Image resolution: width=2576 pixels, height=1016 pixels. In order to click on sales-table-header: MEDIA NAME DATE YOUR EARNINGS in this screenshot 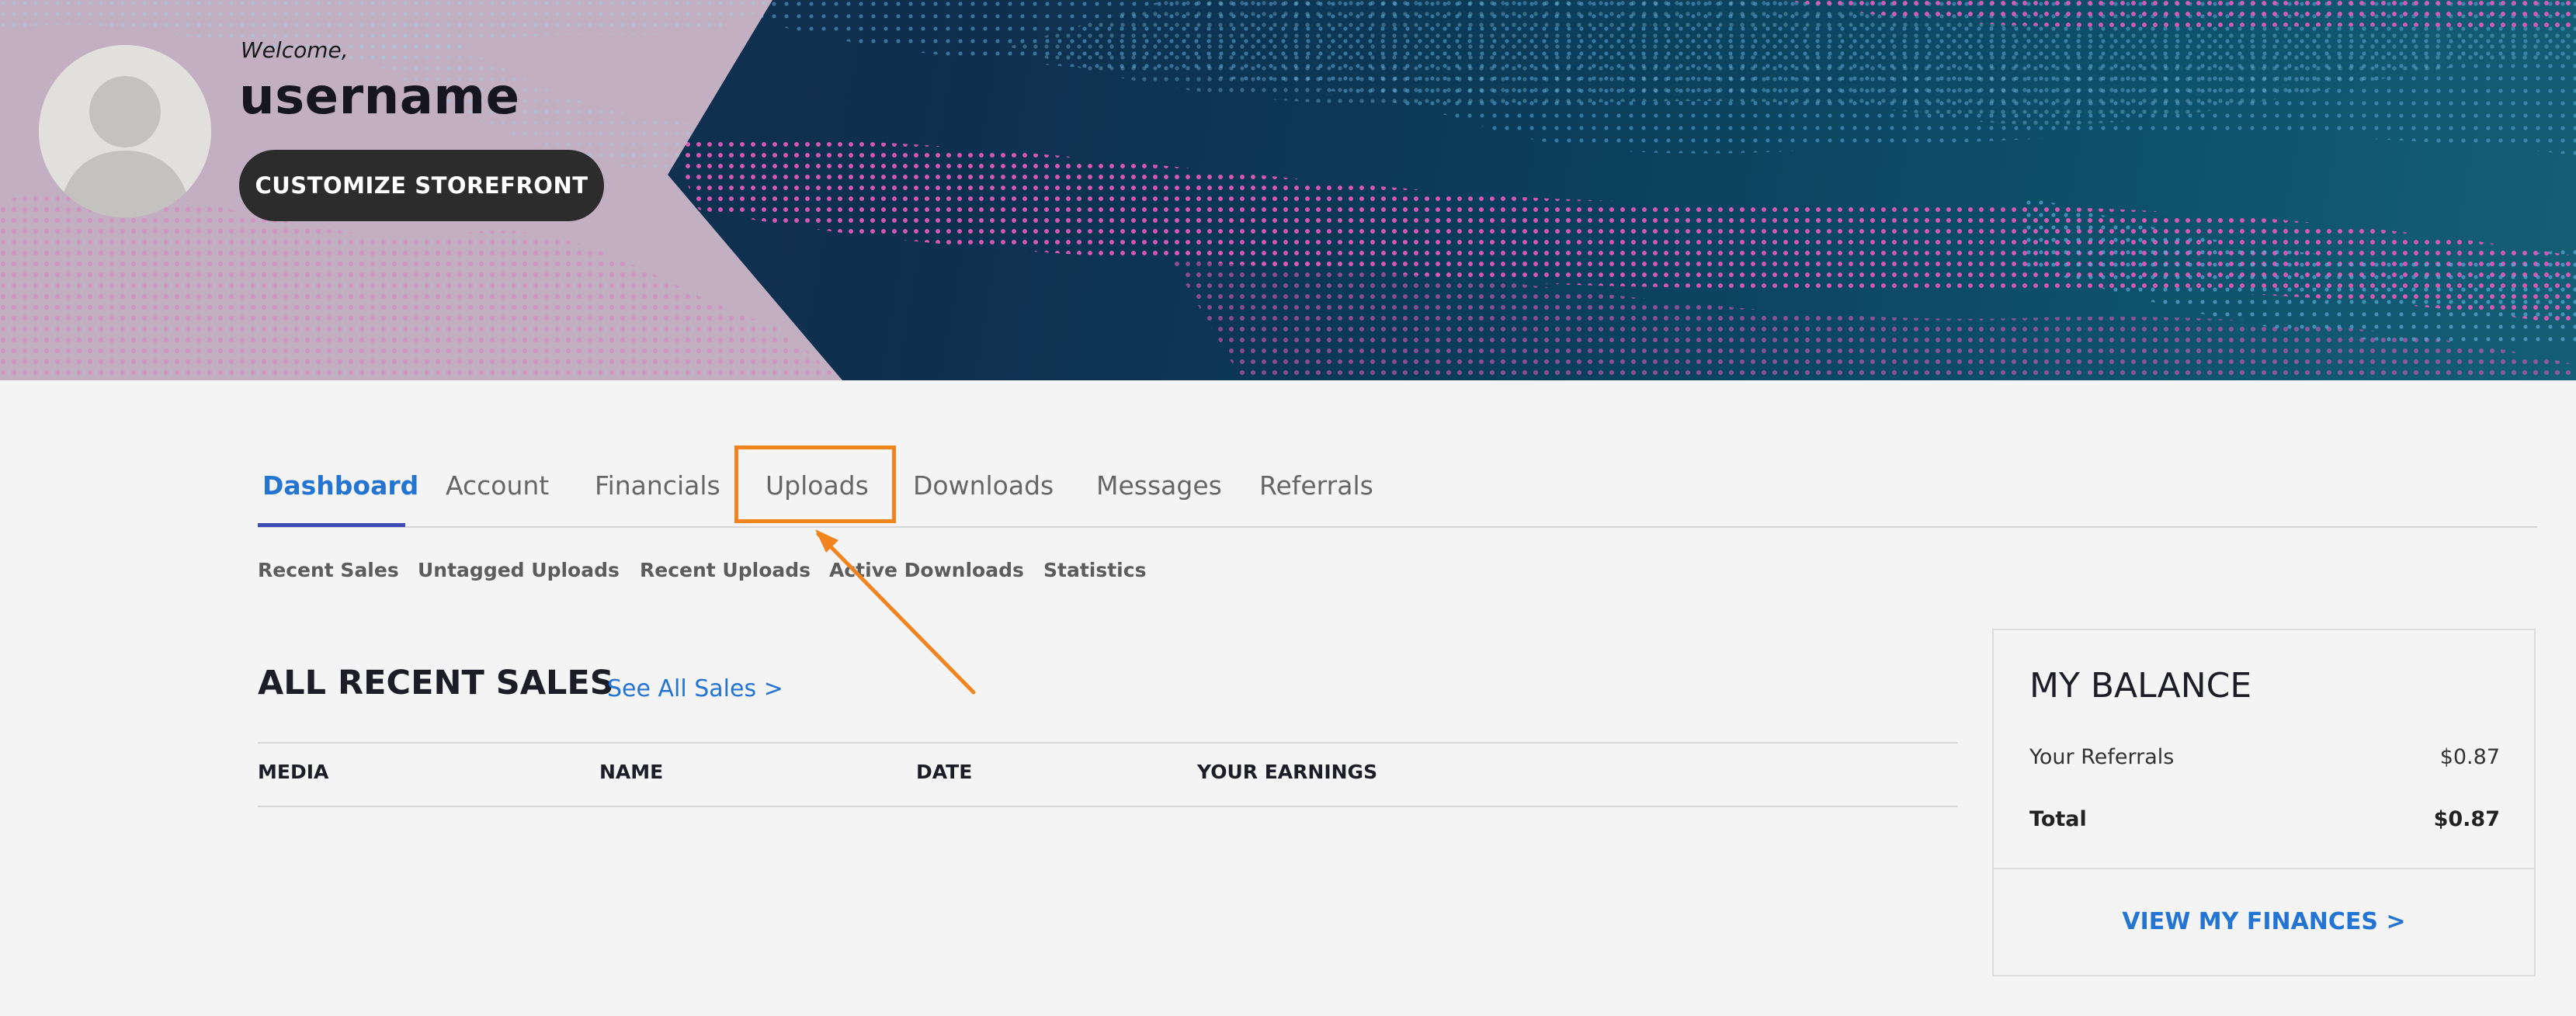, I will do `click(1108, 774)`.